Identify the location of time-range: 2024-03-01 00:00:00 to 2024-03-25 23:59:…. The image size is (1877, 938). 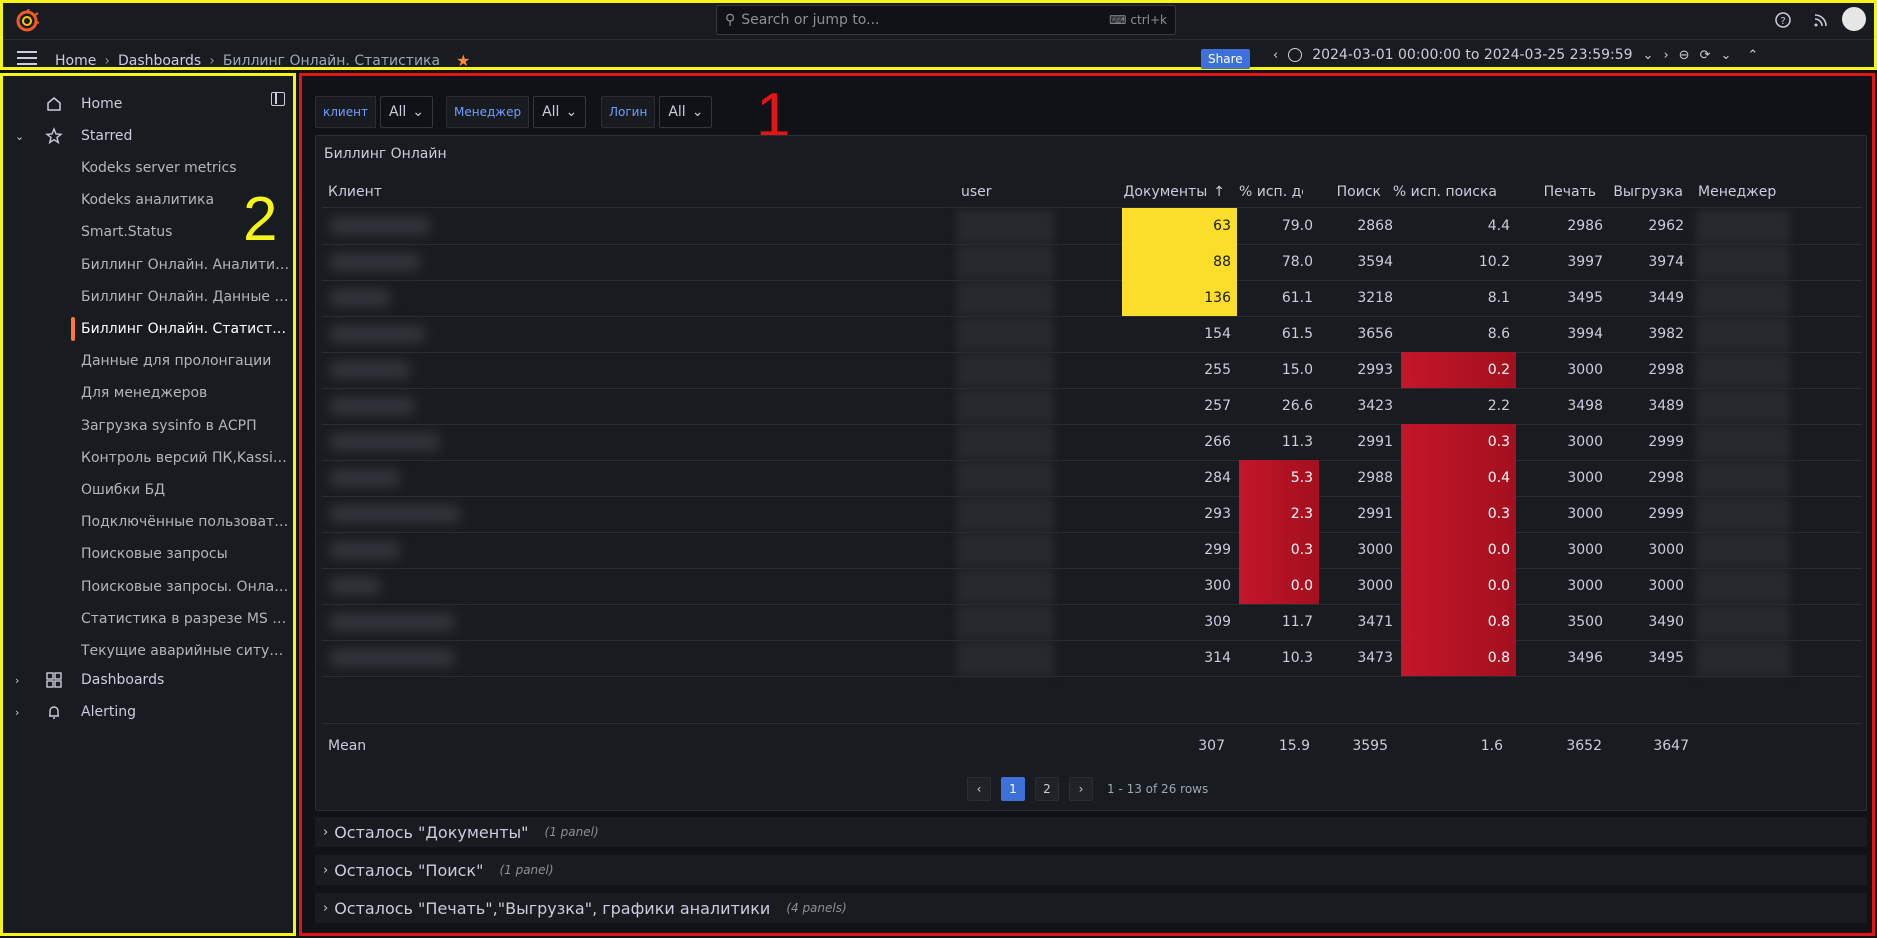
(1472, 55).